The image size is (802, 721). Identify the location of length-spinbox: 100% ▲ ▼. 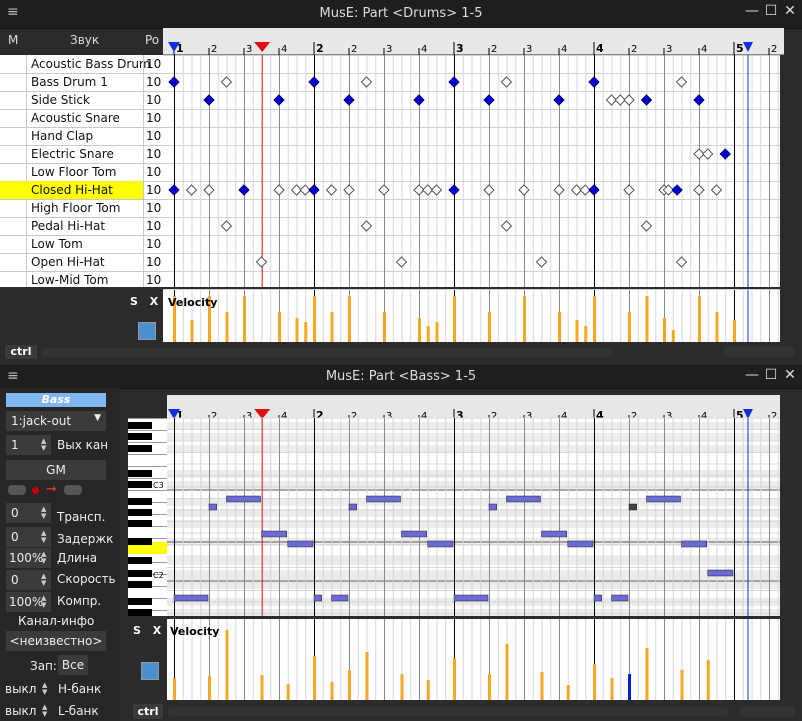
(28, 558).